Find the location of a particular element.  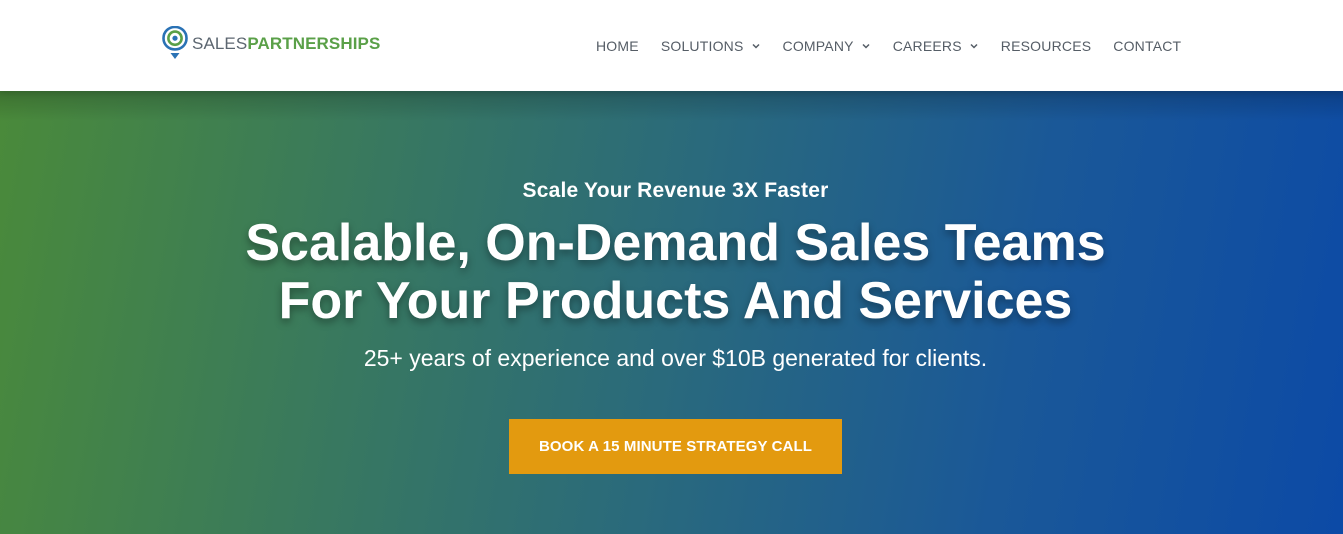

nav-item-label: CONTACT is located at coordinates (1147, 45).